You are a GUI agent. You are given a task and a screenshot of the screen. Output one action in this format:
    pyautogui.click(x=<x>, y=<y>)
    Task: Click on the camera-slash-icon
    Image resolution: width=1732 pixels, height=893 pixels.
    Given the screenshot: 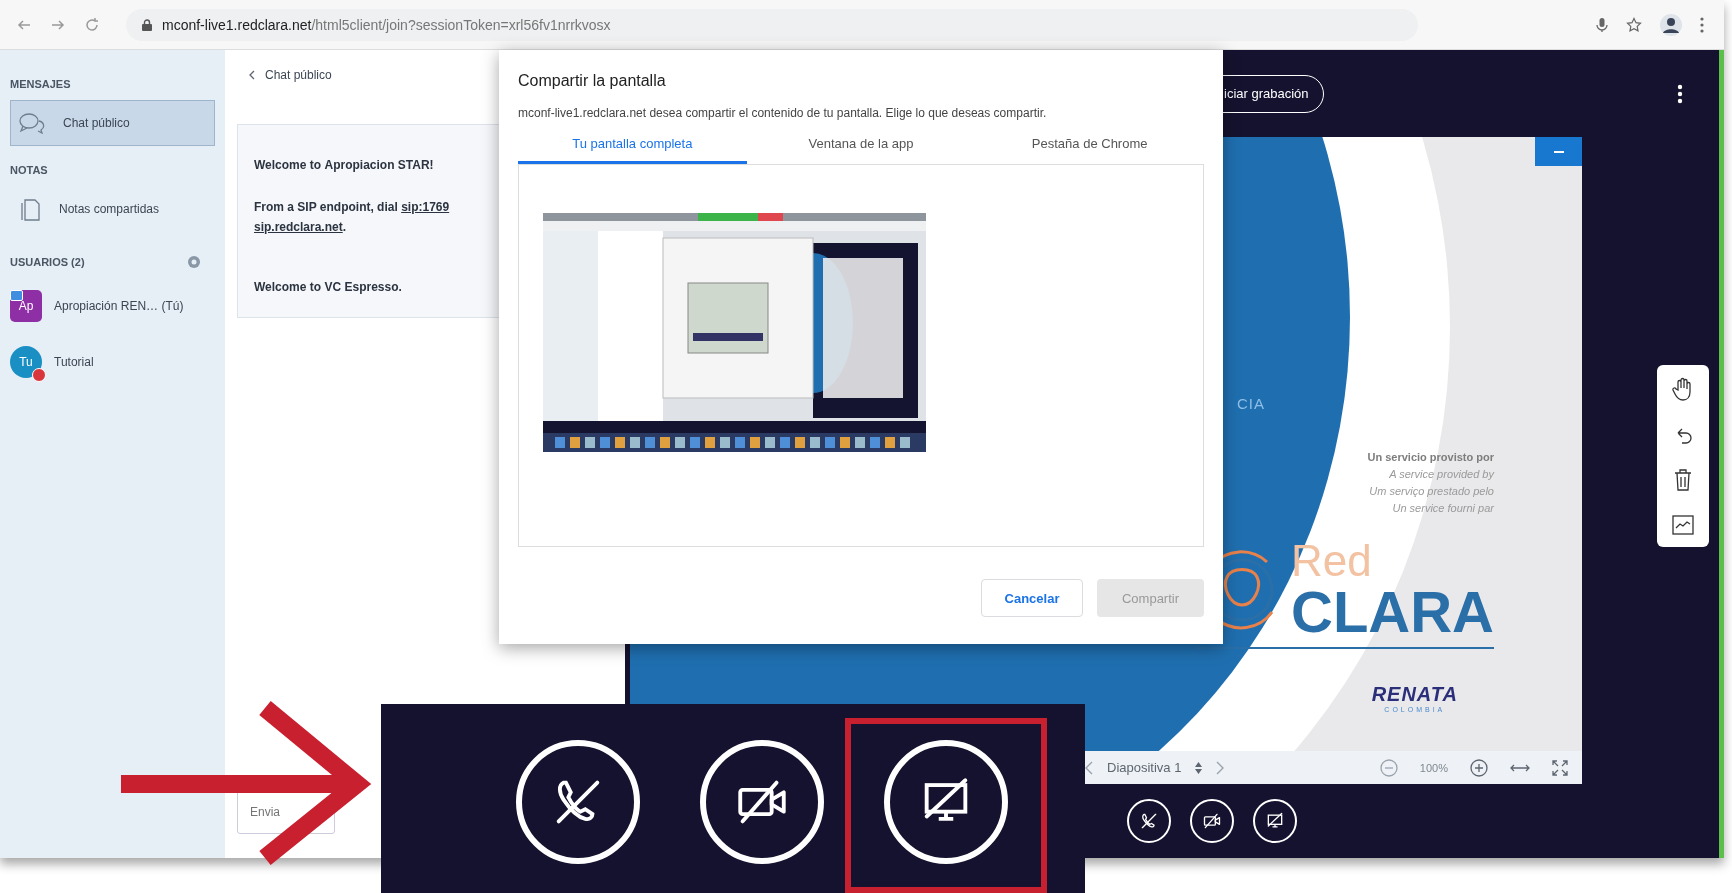 What is the action you would take?
    pyautogui.click(x=1212, y=821)
    